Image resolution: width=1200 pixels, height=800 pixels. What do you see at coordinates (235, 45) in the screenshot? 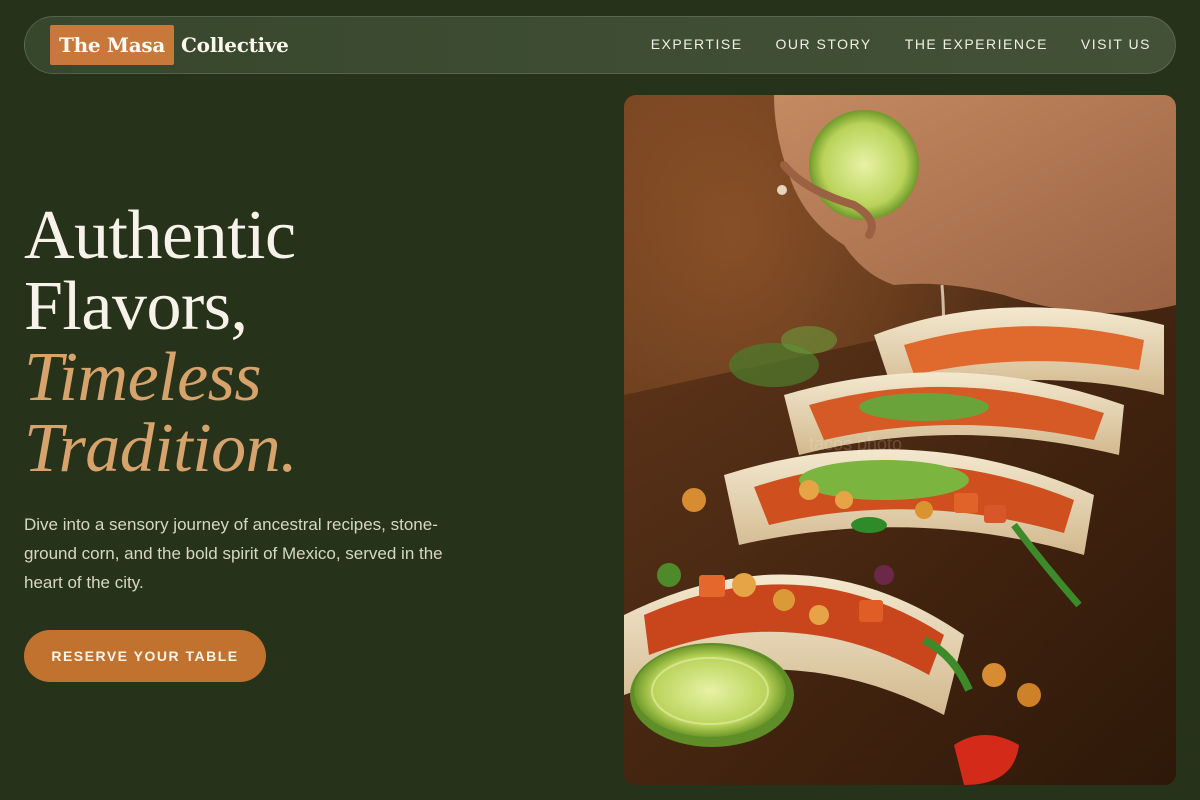
I see `logo-wordmark: Collective` at bounding box center [235, 45].